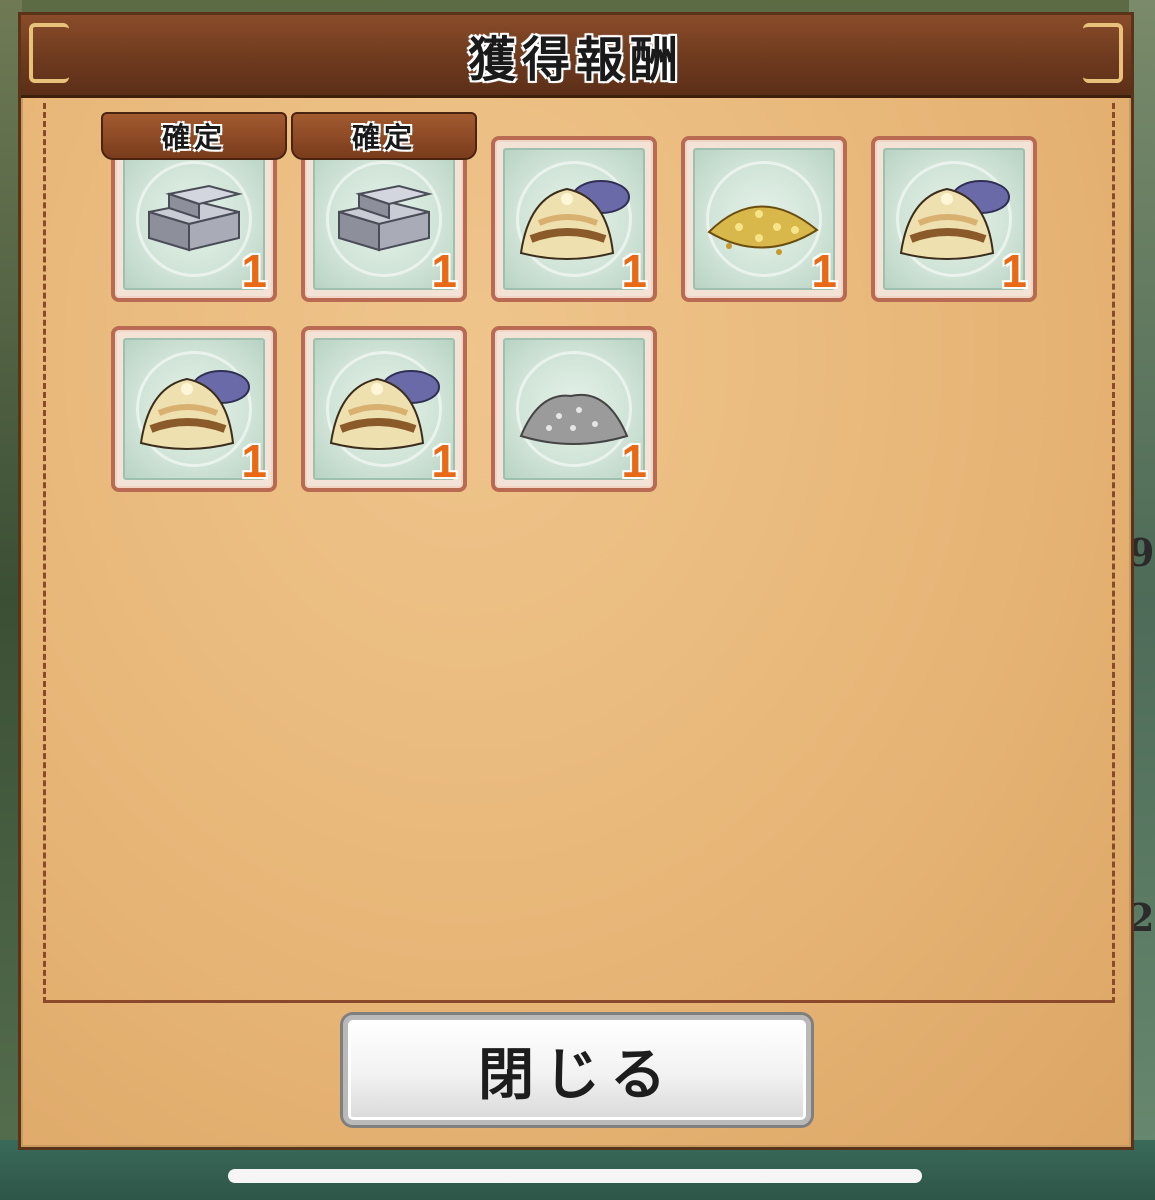 This screenshot has height=1200, width=1155. I want to click on gold-grain-icon, so click(763, 230).